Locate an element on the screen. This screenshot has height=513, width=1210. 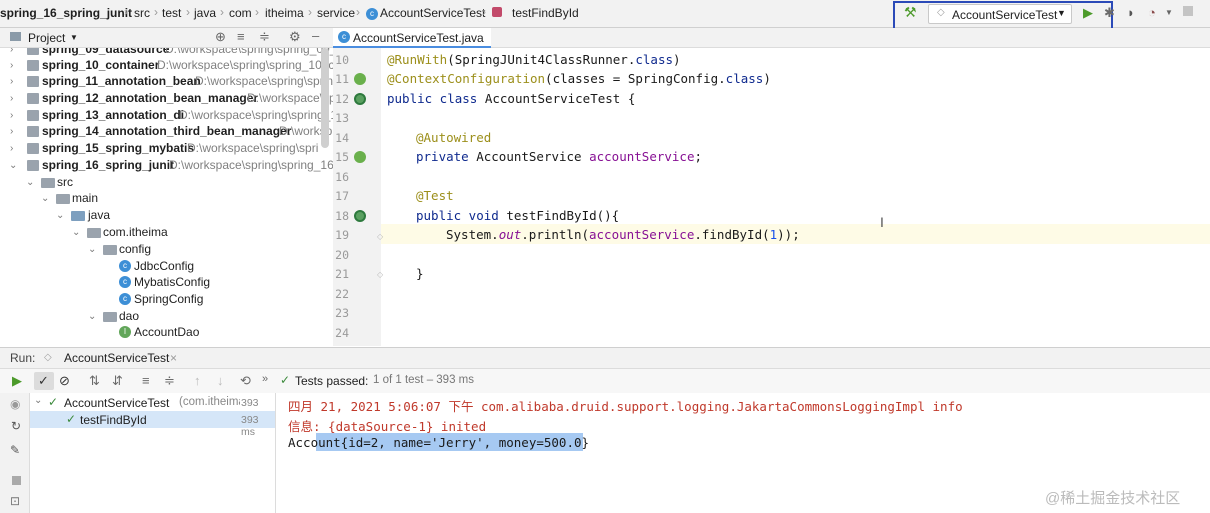
wrench-icon: ✎ is located at coordinates (15, 450).